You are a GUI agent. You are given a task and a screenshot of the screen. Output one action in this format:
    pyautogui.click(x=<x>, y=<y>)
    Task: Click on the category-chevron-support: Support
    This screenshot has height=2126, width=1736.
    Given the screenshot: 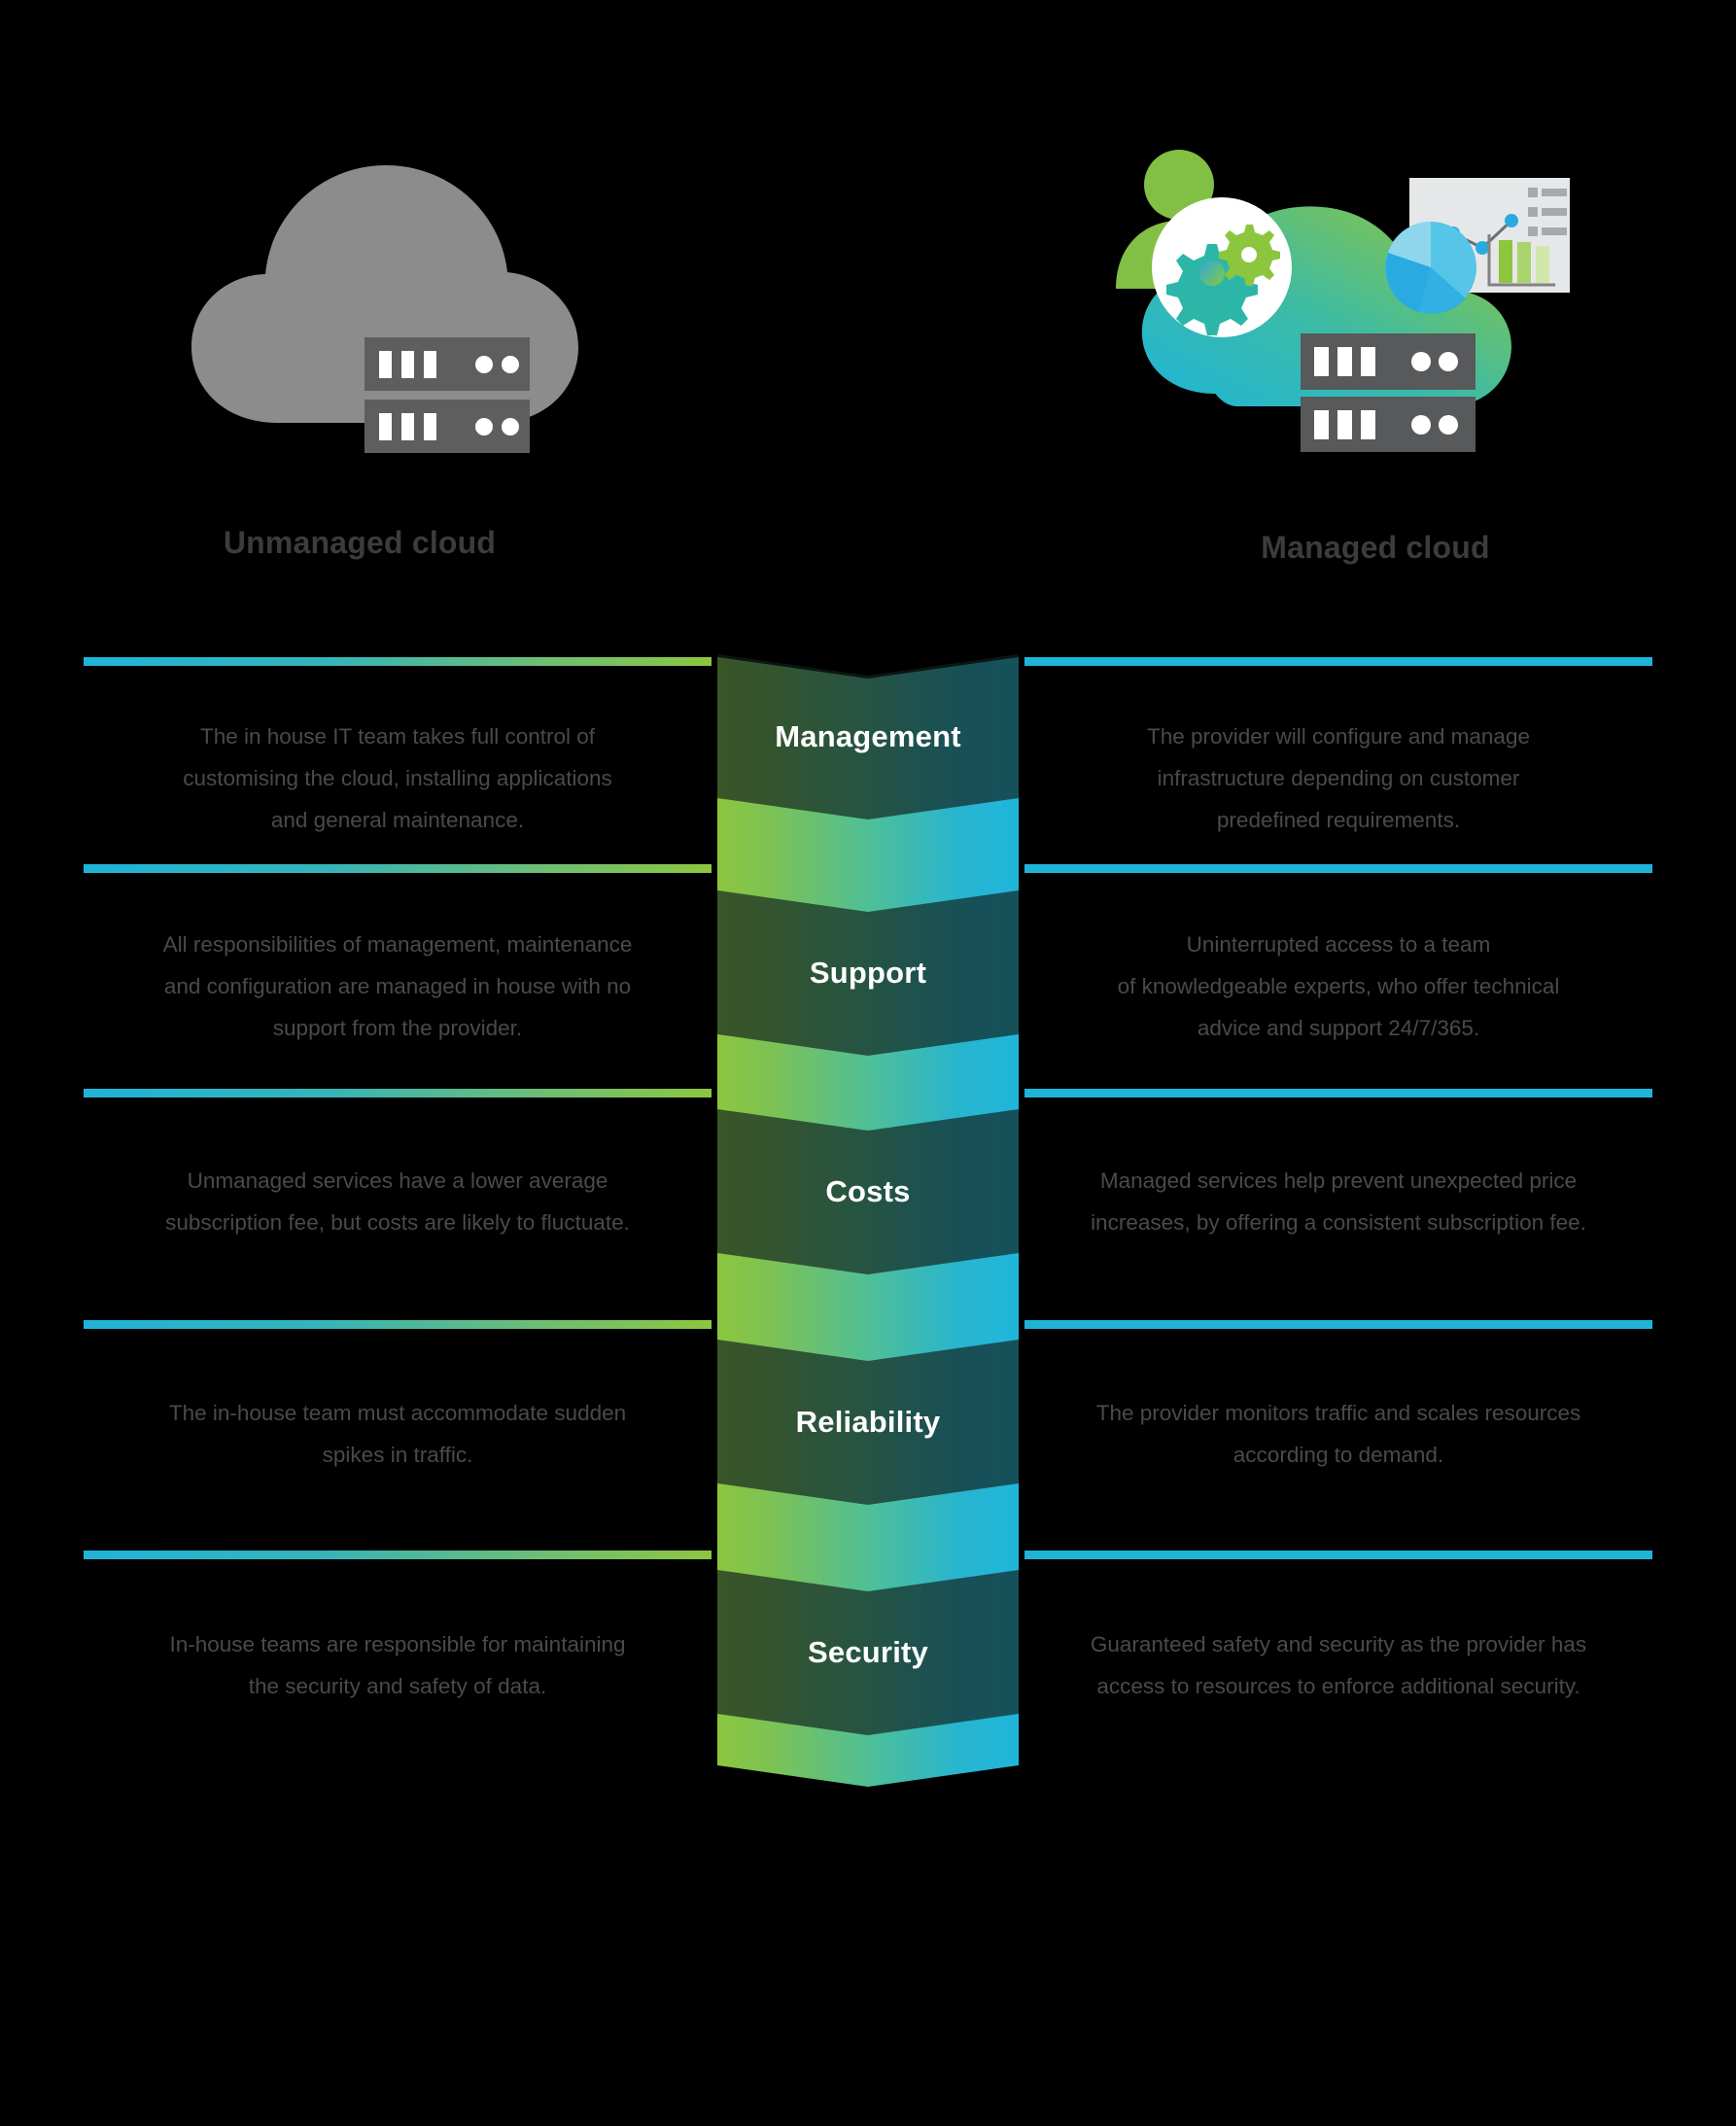 What is the action you would take?
    pyautogui.click(x=868, y=973)
    